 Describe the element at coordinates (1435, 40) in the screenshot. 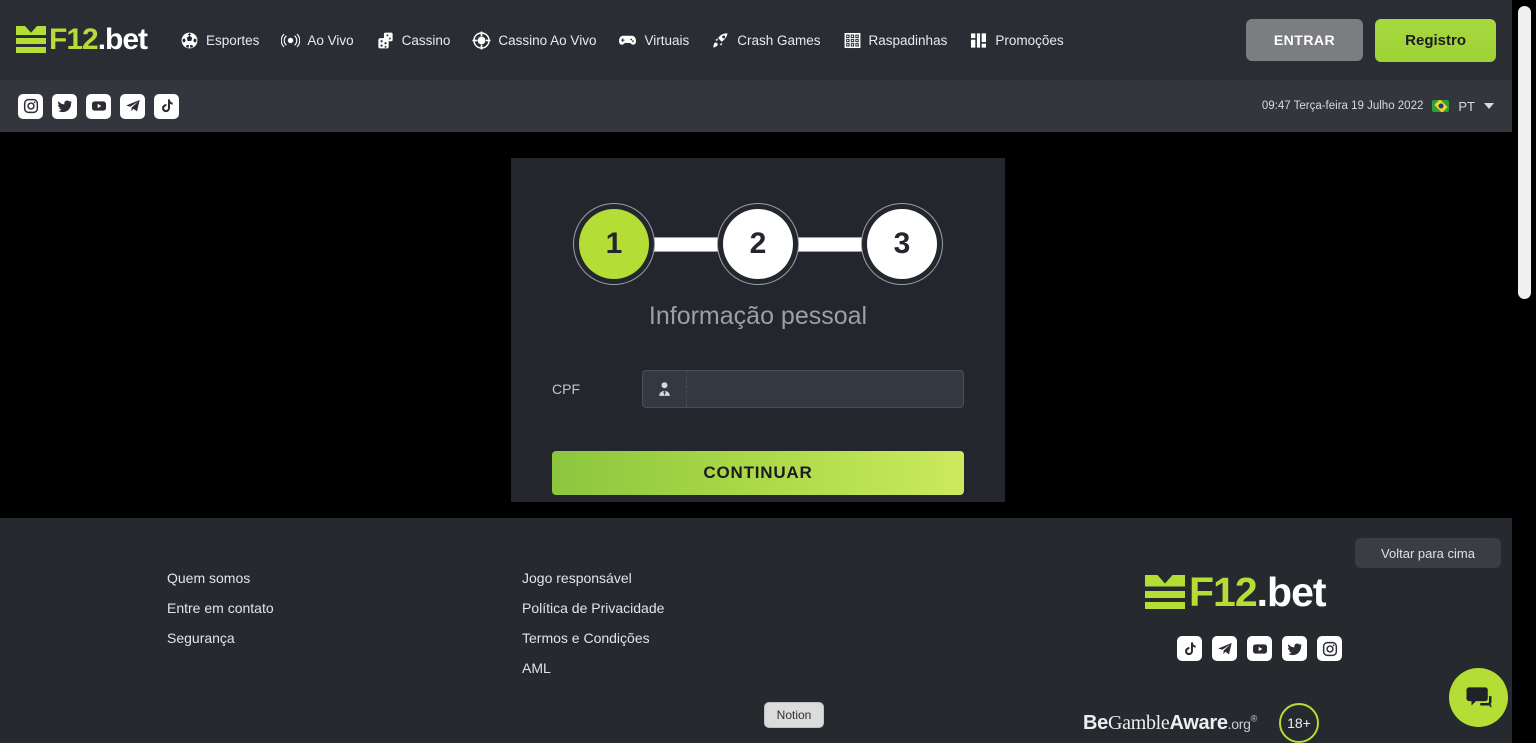

I see `register-button: Registro` at that location.